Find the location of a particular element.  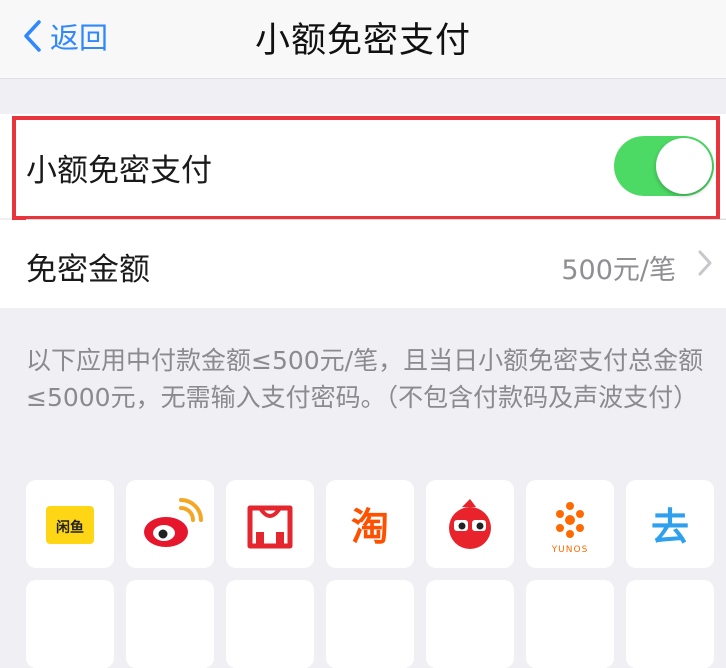

xianyu-label: 闲鱼 is located at coordinates (70, 527).